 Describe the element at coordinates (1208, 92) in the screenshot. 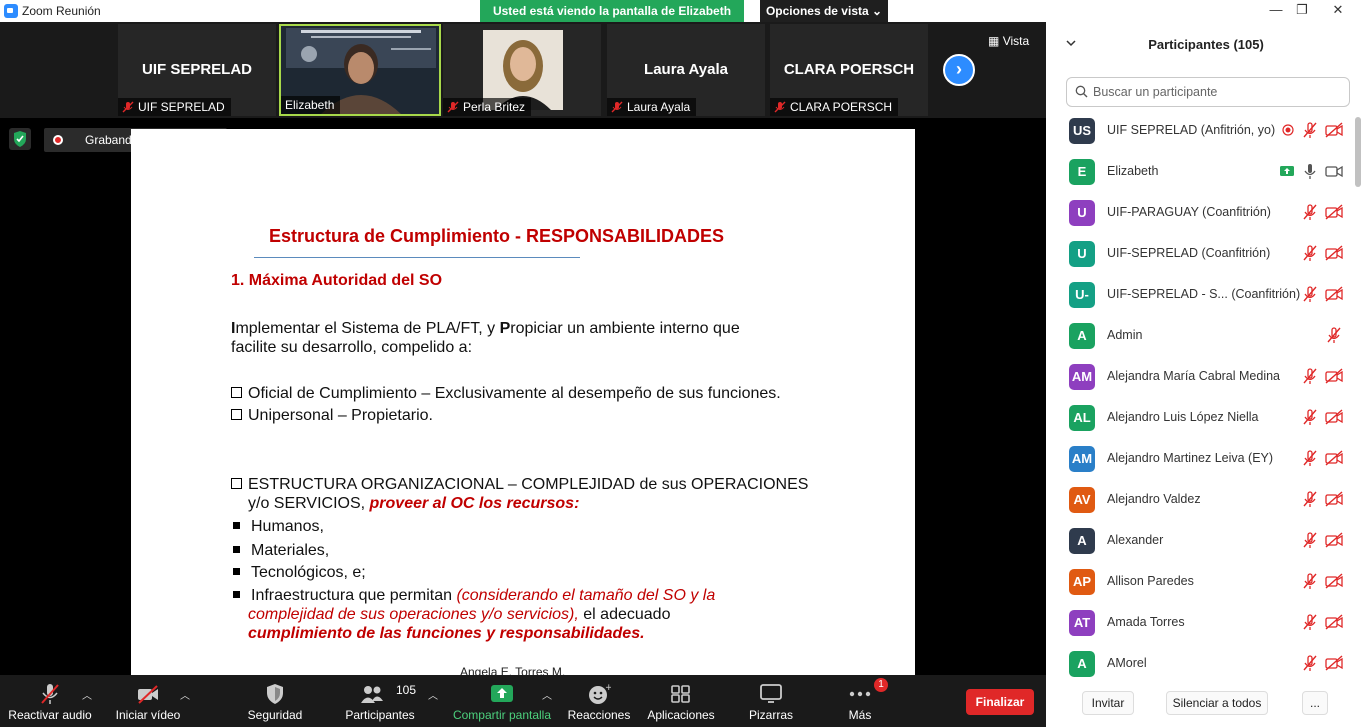

I see `participant-search-input: Buscar un participante` at that location.